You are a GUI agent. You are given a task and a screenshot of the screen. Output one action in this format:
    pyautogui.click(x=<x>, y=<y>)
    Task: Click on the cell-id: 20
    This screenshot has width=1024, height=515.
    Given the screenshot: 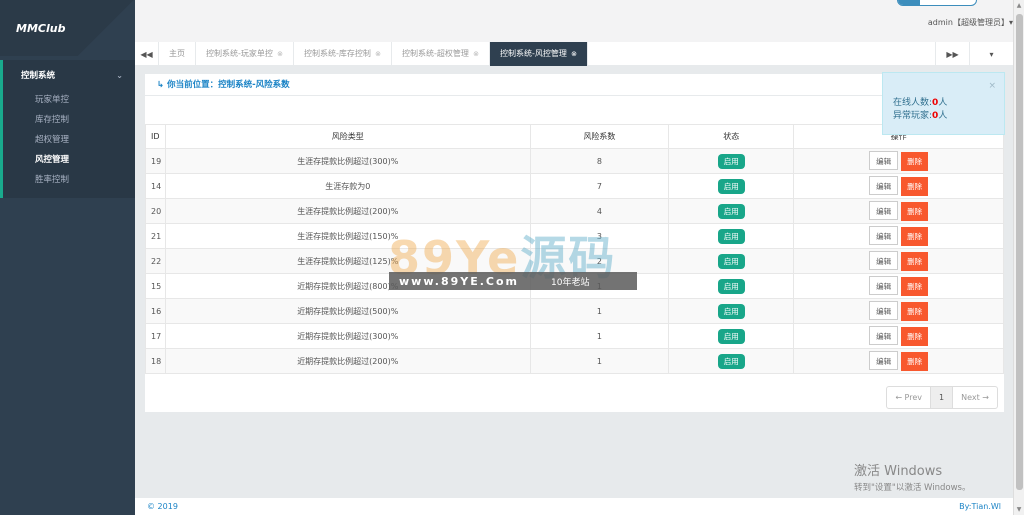 What is the action you would take?
    pyautogui.click(x=155, y=211)
    